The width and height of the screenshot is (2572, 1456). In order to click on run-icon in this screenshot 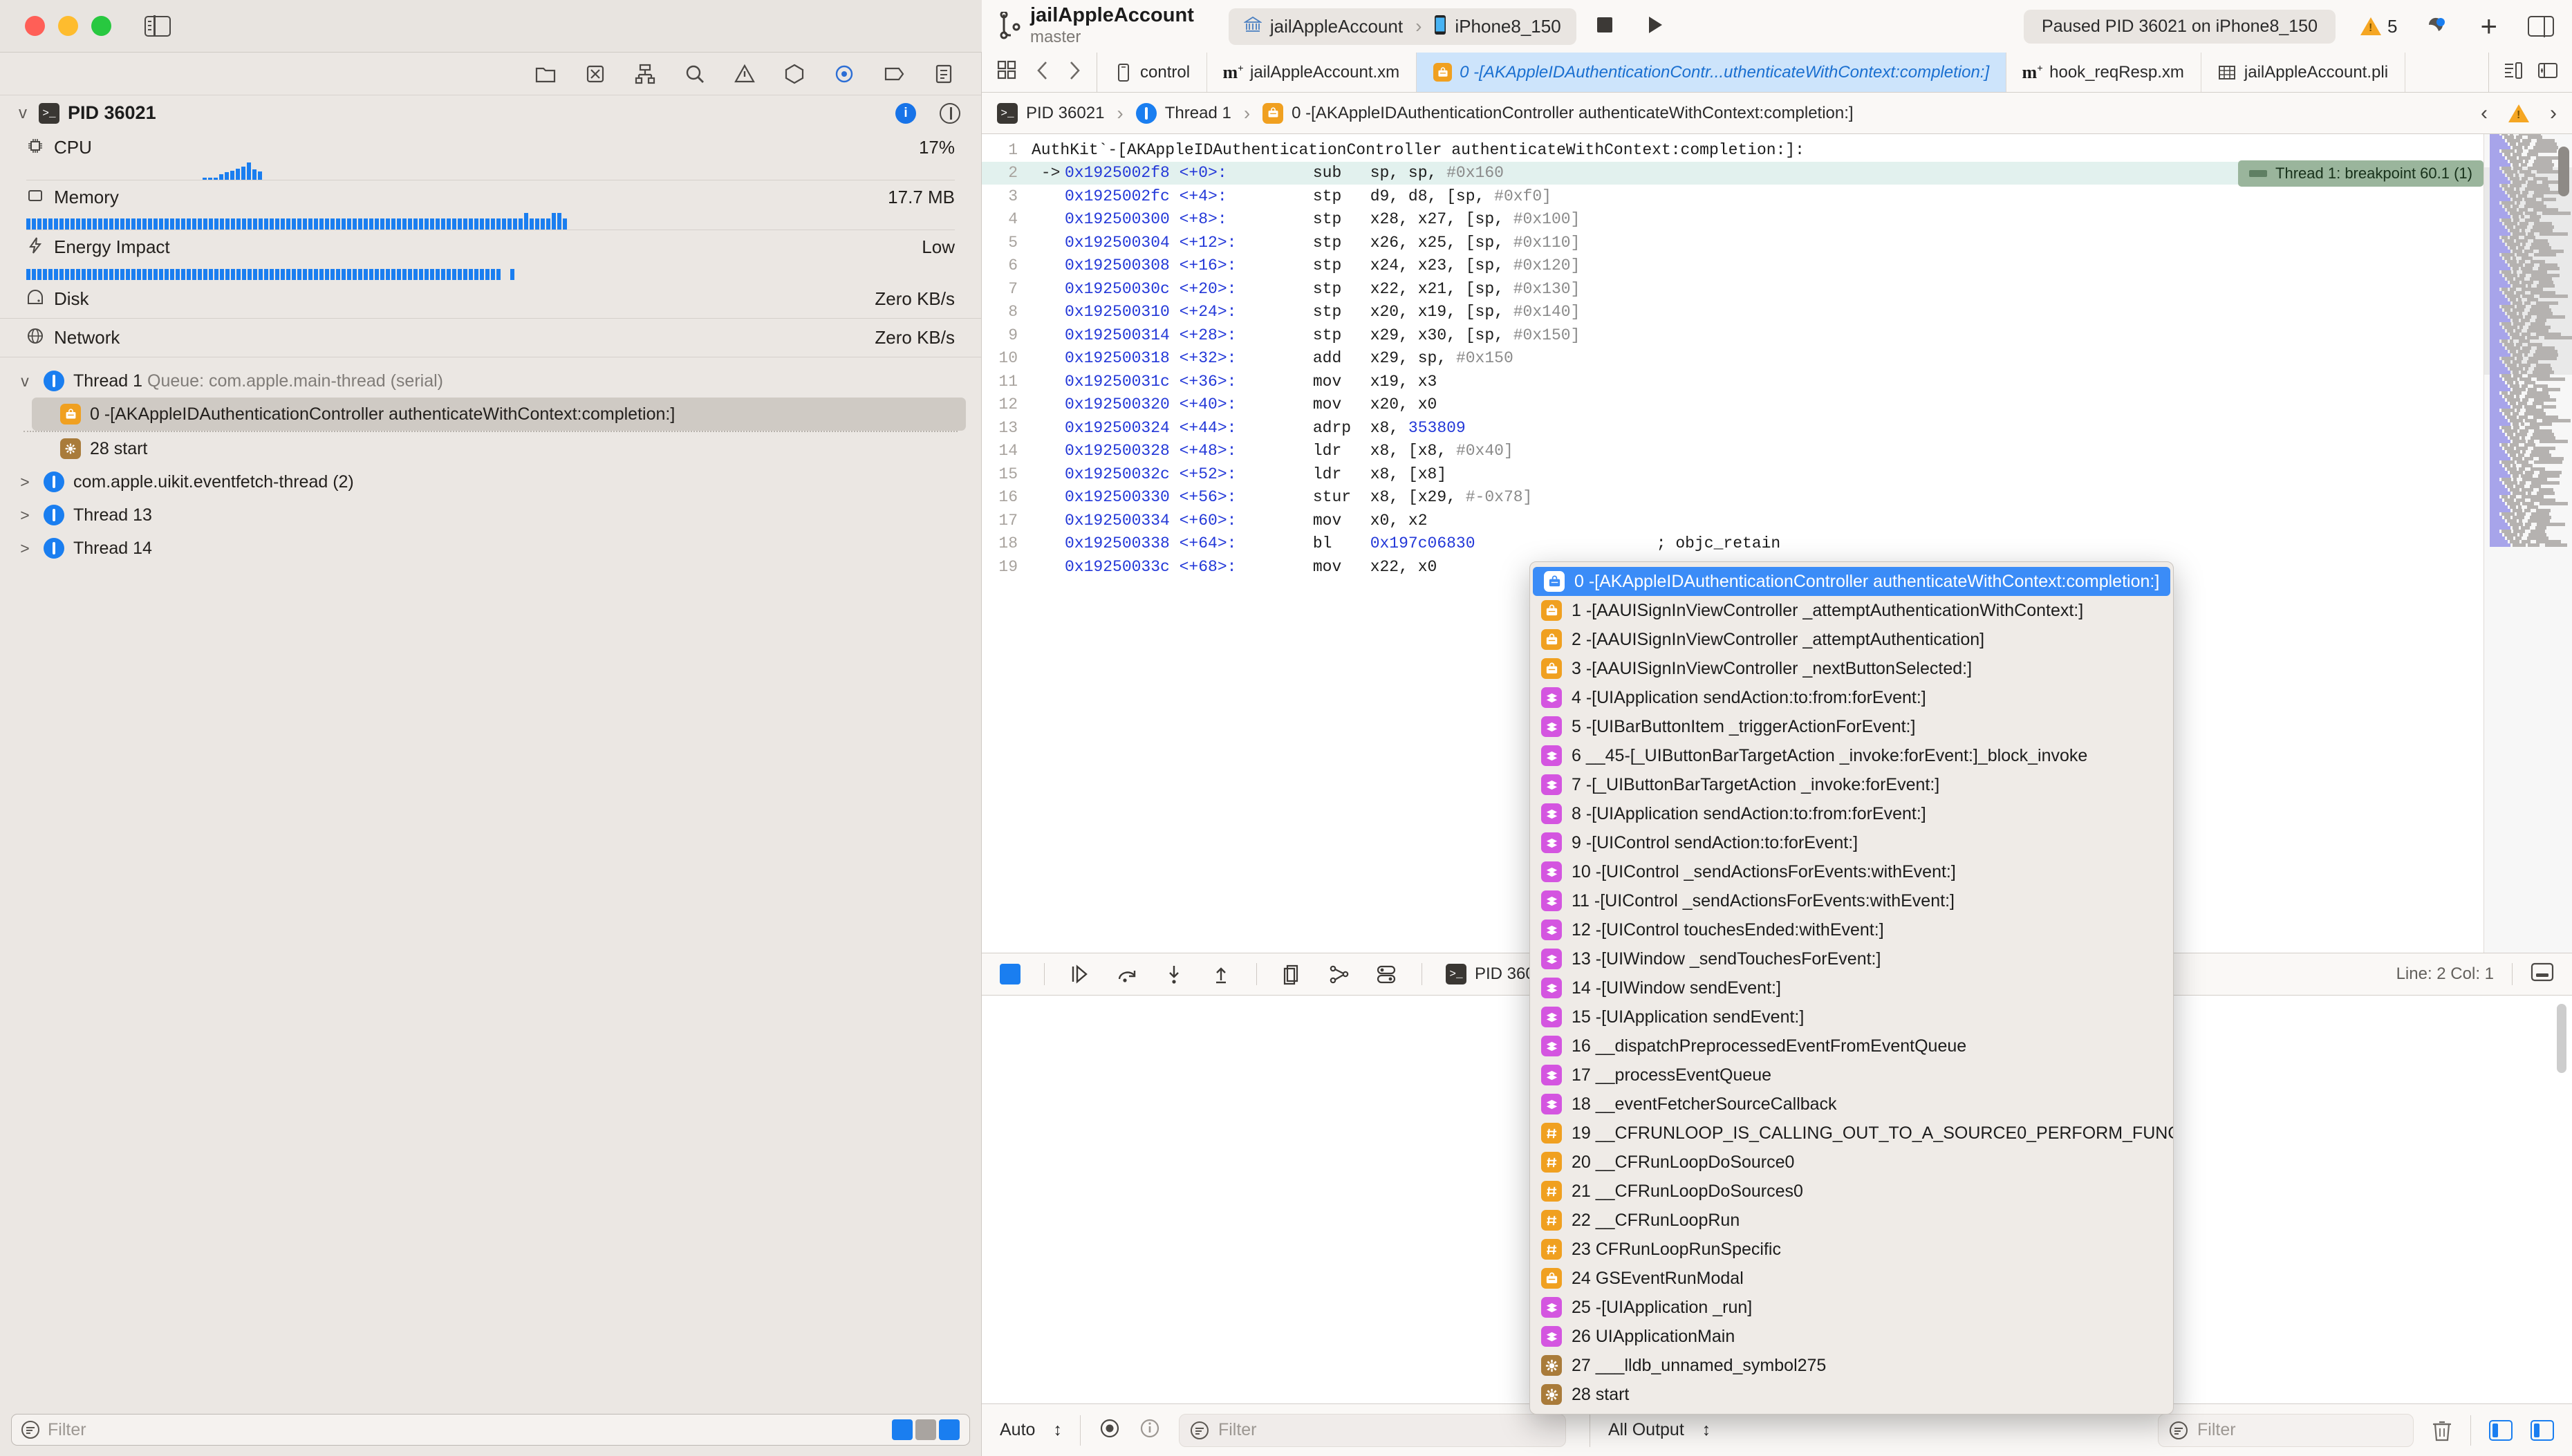, I will do `click(1654, 26)`.